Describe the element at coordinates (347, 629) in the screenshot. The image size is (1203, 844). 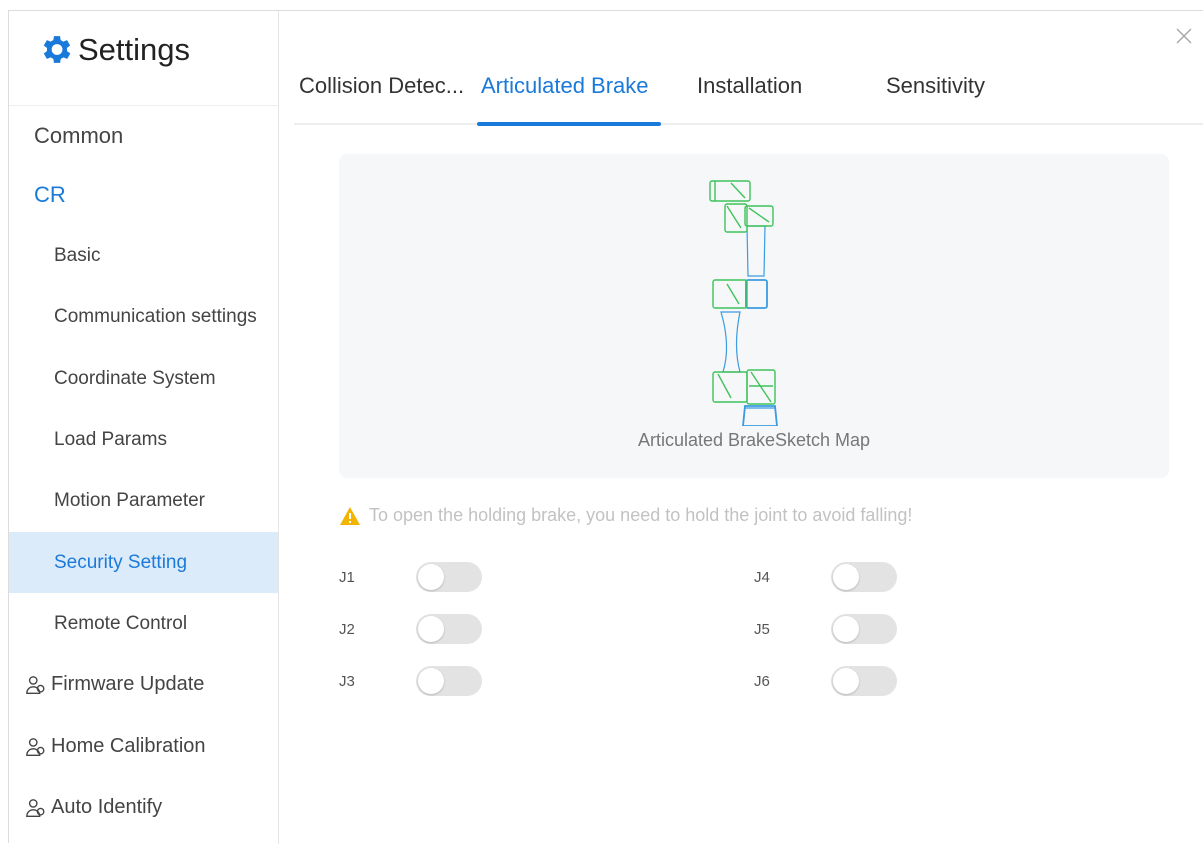
I see `joint-label: J2` at that location.